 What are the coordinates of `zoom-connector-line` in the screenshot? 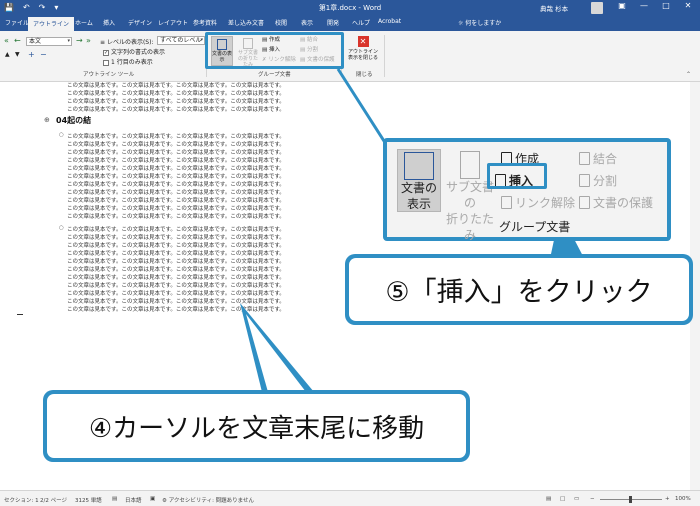 It's located at (365, 105).